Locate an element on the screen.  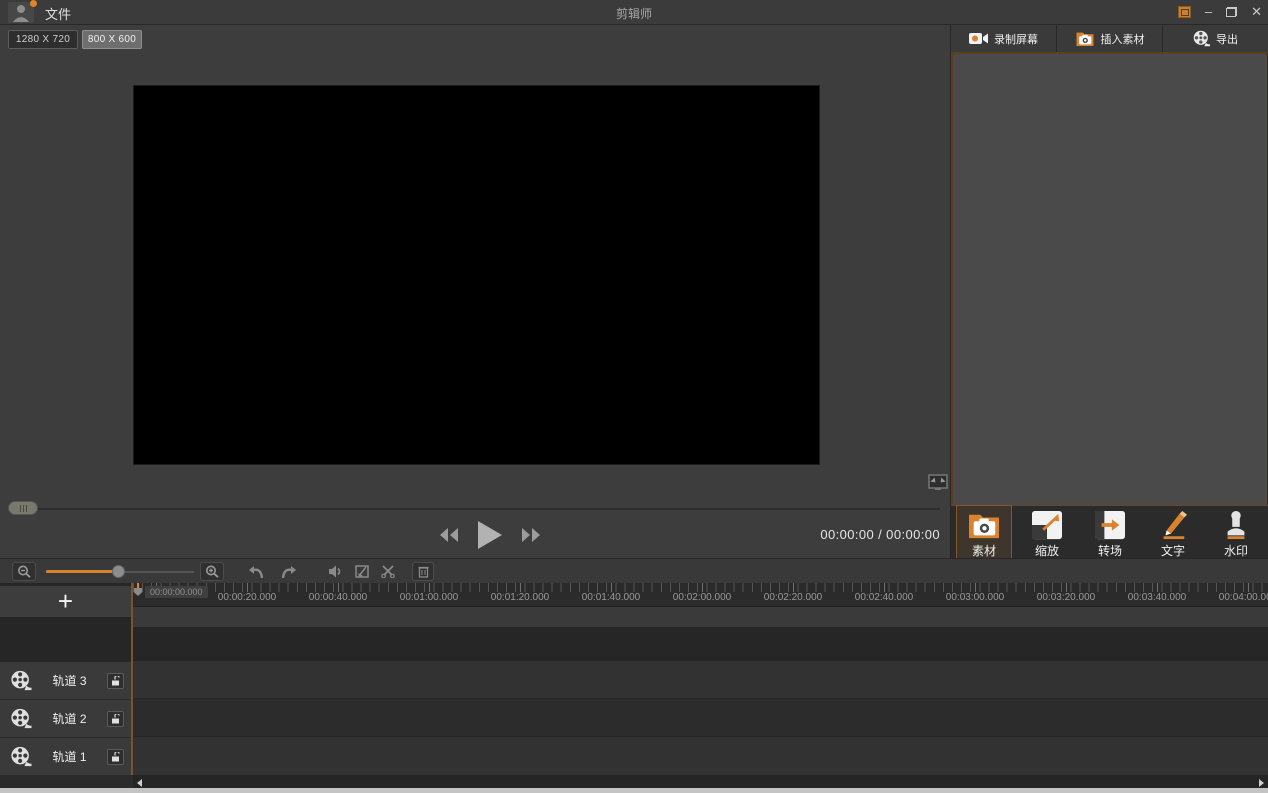
fast-forward-button is located at coordinates (531, 535).